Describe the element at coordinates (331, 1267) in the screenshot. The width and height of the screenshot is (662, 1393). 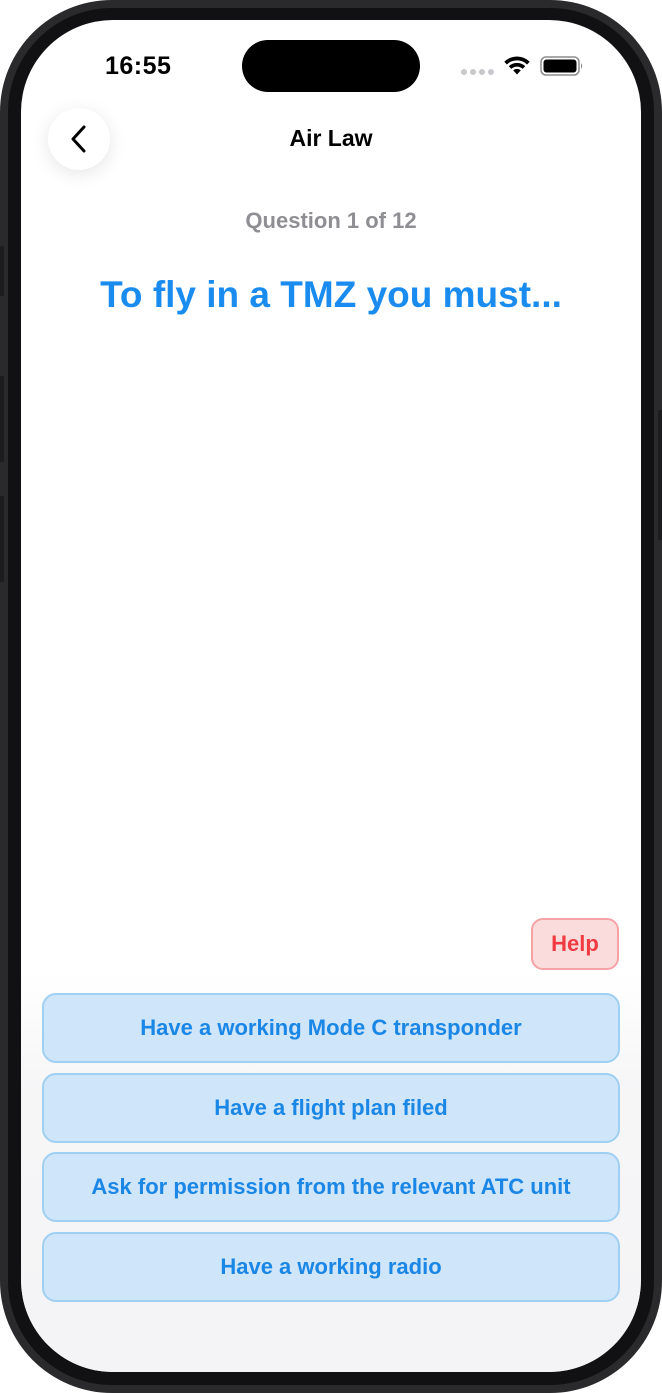
I see `answer-option-4: Have a working radio` at that location.